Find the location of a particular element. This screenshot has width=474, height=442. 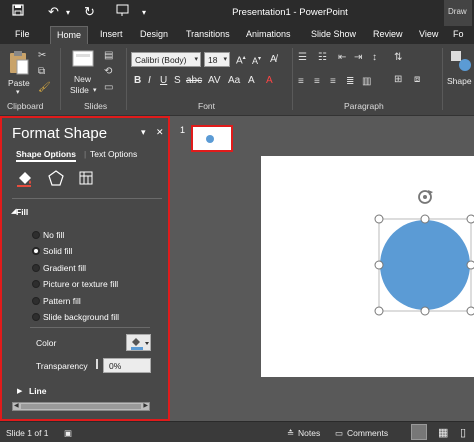

paste-icon is located at coordinates (19, 63).